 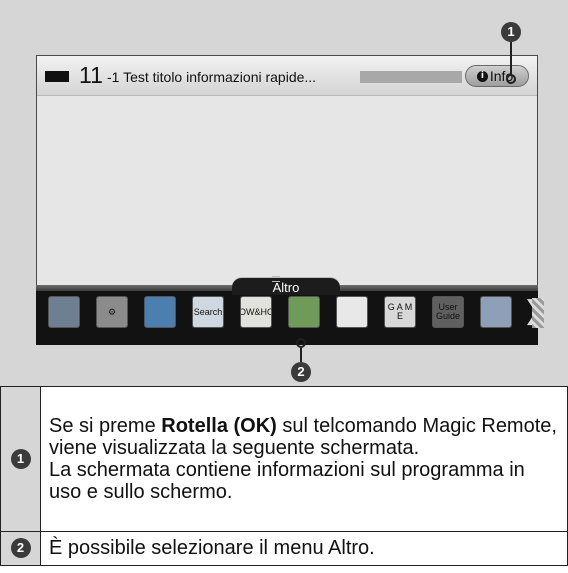 What do you see at coordinates (301, 354) in the screenshot?
I see `callout-2-leader` at bounding box center [301, 354].